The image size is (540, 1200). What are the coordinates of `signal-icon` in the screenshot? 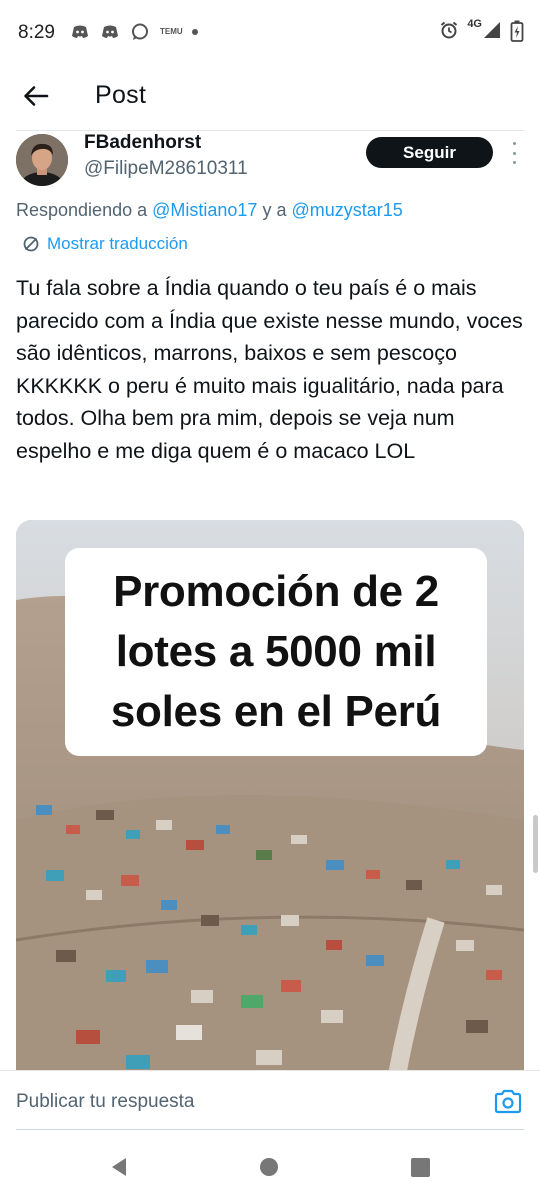 It's located at (492, 30).